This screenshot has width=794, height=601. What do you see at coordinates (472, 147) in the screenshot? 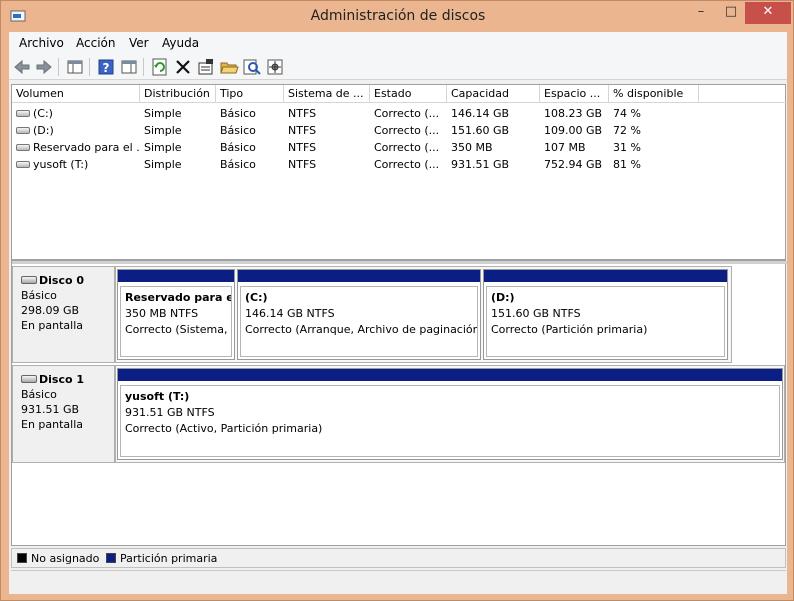
I see `capacity-cell: 350 MB` at bounding box center [472, 147].